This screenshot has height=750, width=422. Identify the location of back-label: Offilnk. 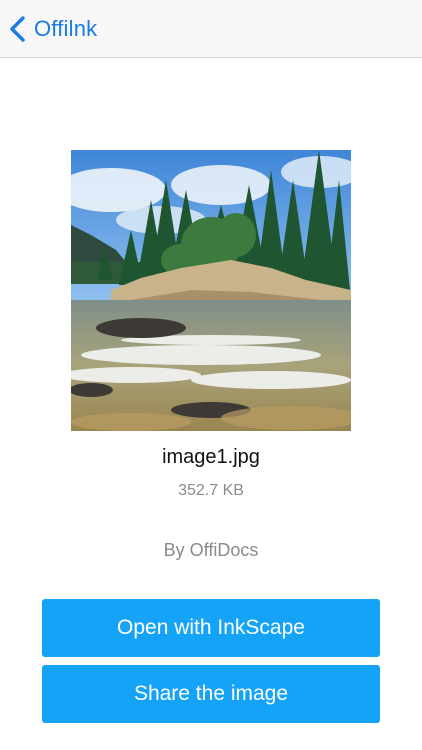
(66, 28).